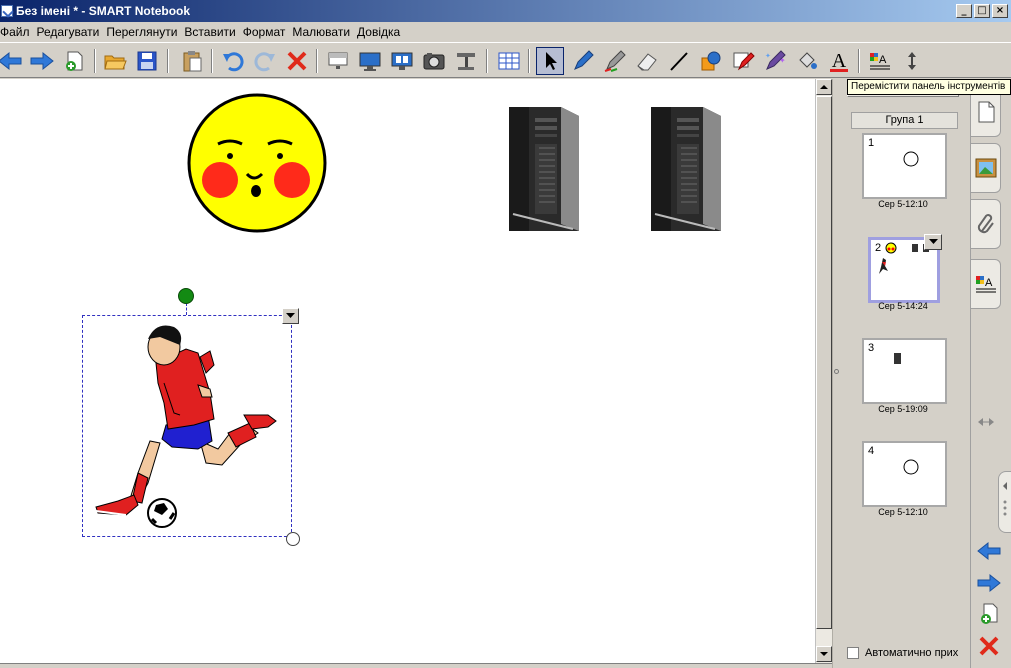 The image size is (1011, 668). What do you see at coordinates (711, 61) in the screenshot?
I see `shapes-icon` at bounding box center [711, 61].